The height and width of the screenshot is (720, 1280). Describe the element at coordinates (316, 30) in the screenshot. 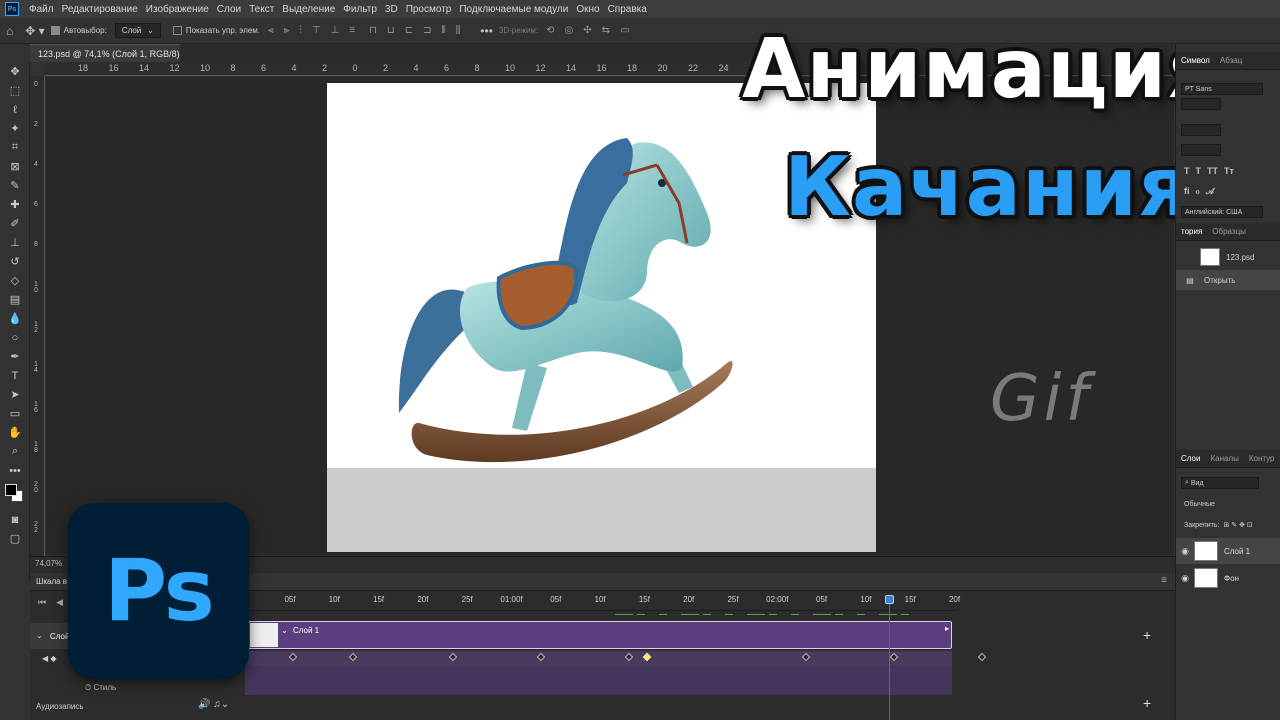

I see `align-top-icon: ⊤` at that location.